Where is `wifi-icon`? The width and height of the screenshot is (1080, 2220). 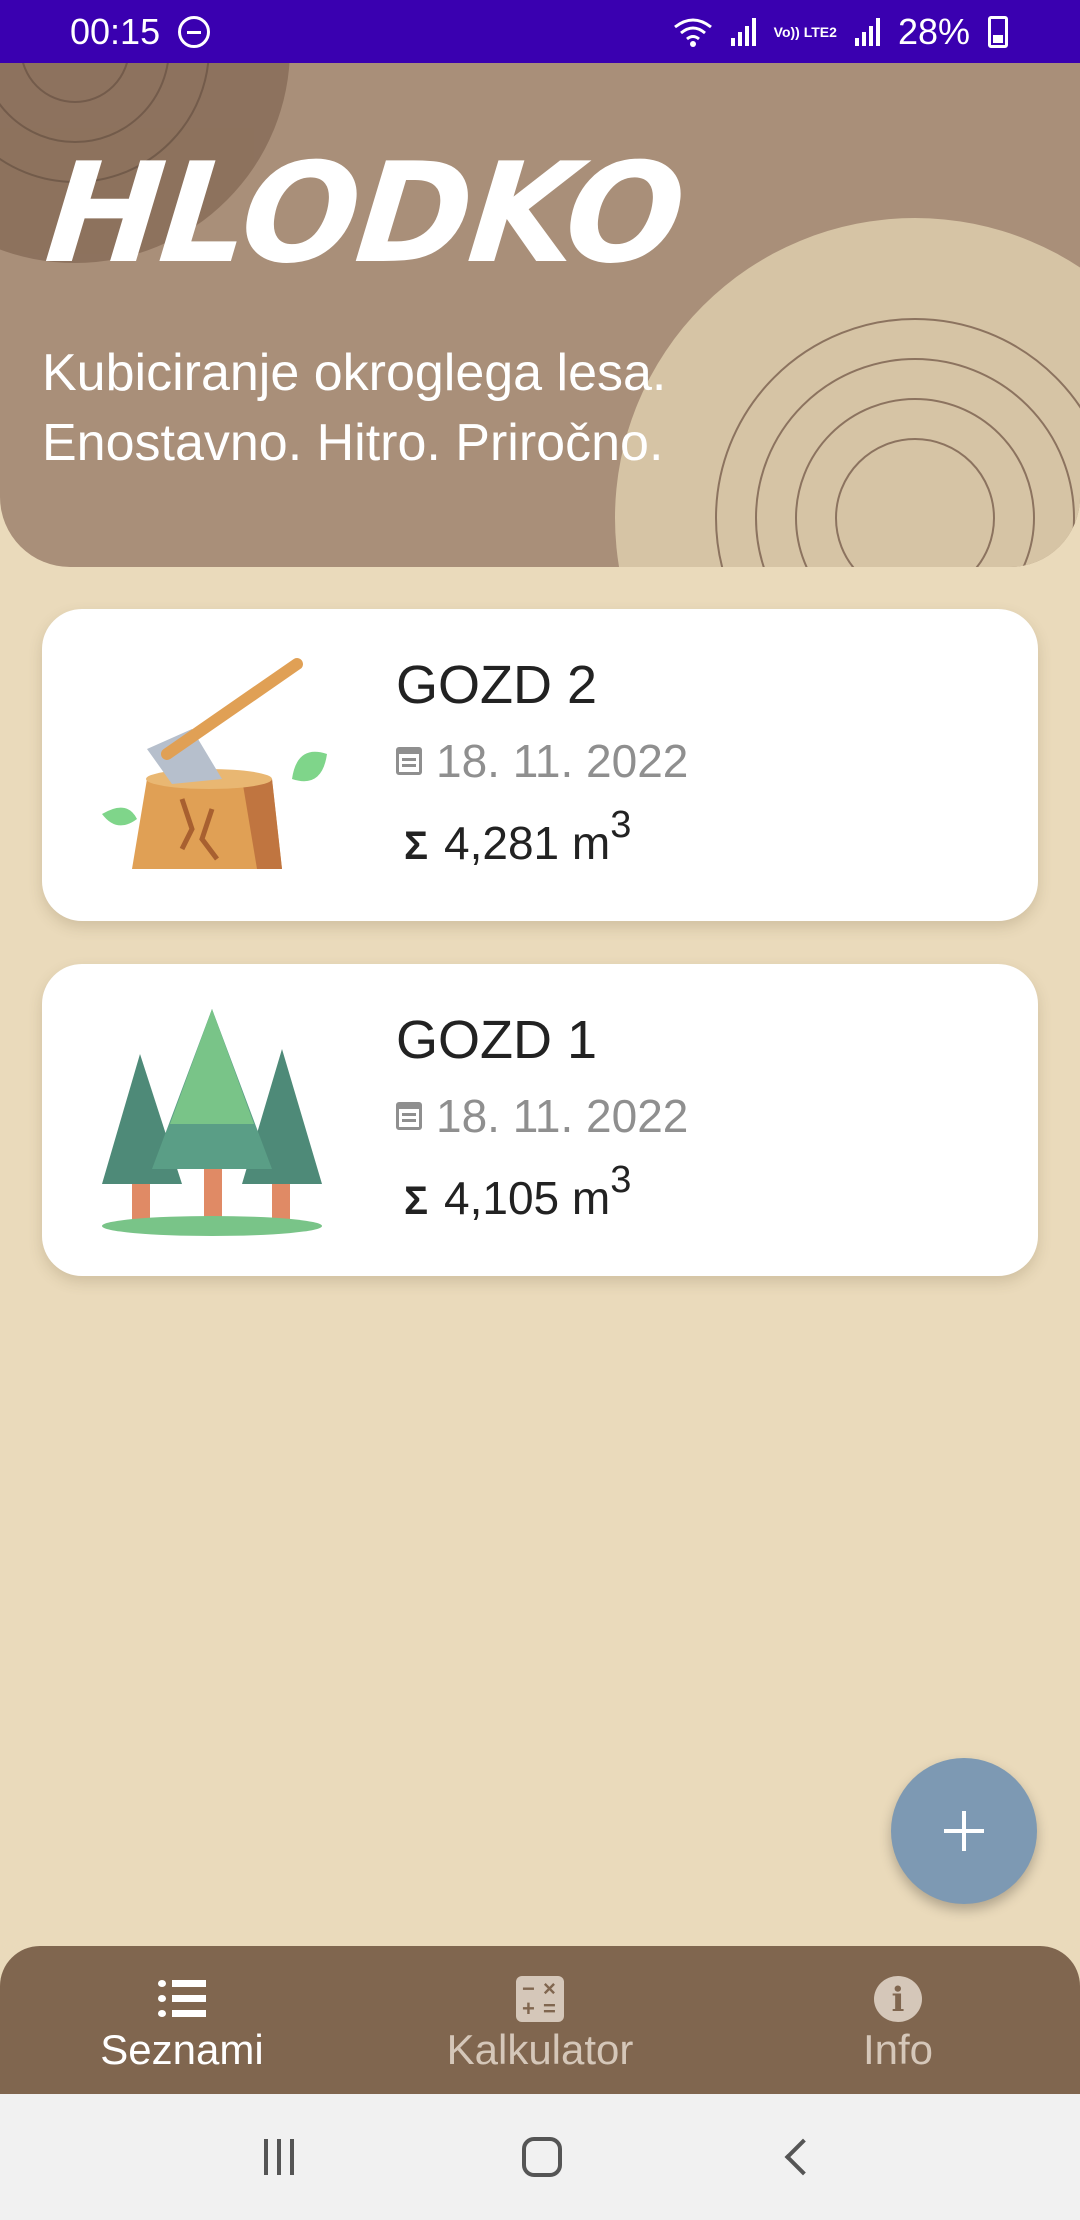
wifi-icon is located at coordinates (692, 32).